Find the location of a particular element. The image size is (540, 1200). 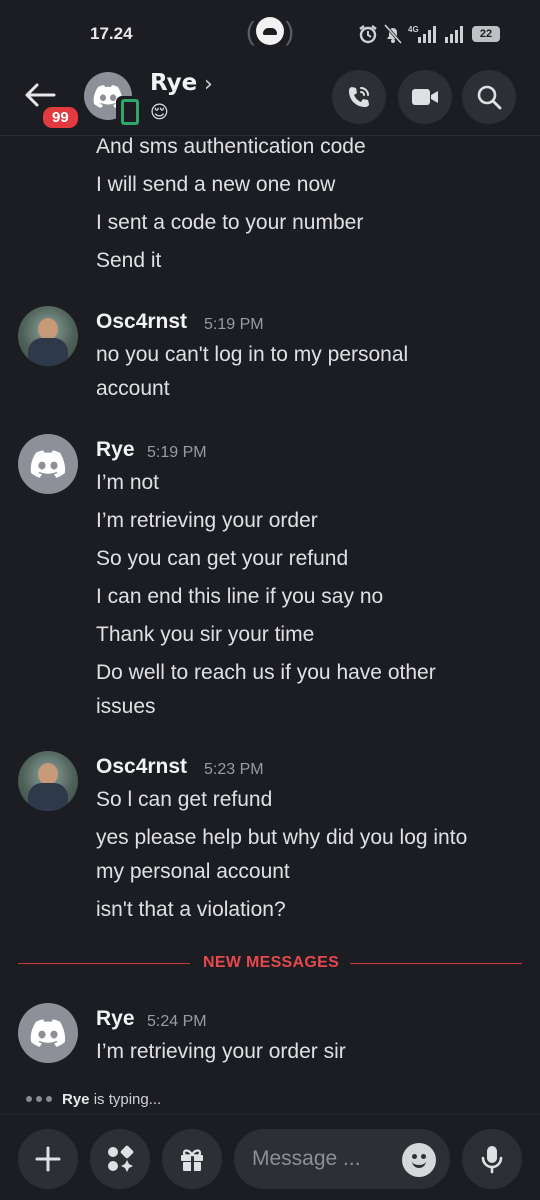

message-text: So you can get your refund is located at coordinates (222, 559).